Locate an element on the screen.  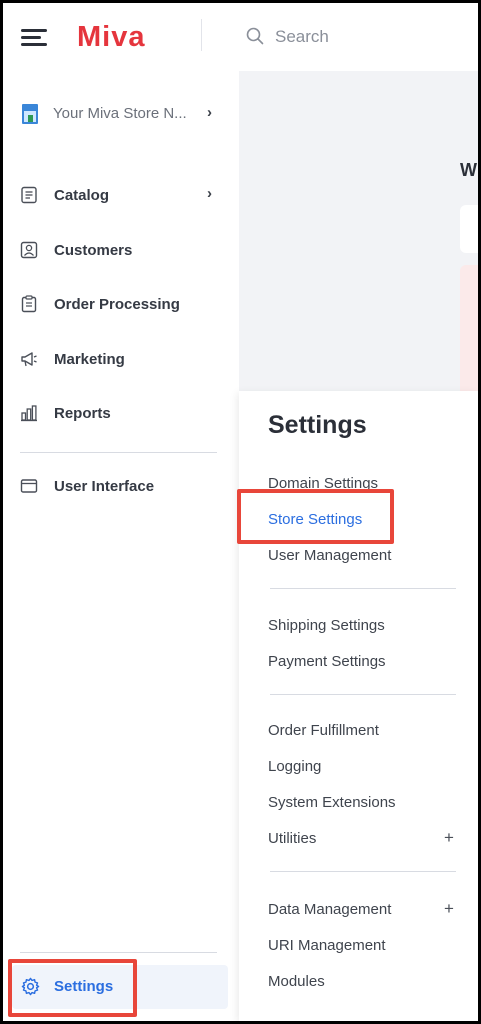
page-heading: W is located at coordinates (468, 170).